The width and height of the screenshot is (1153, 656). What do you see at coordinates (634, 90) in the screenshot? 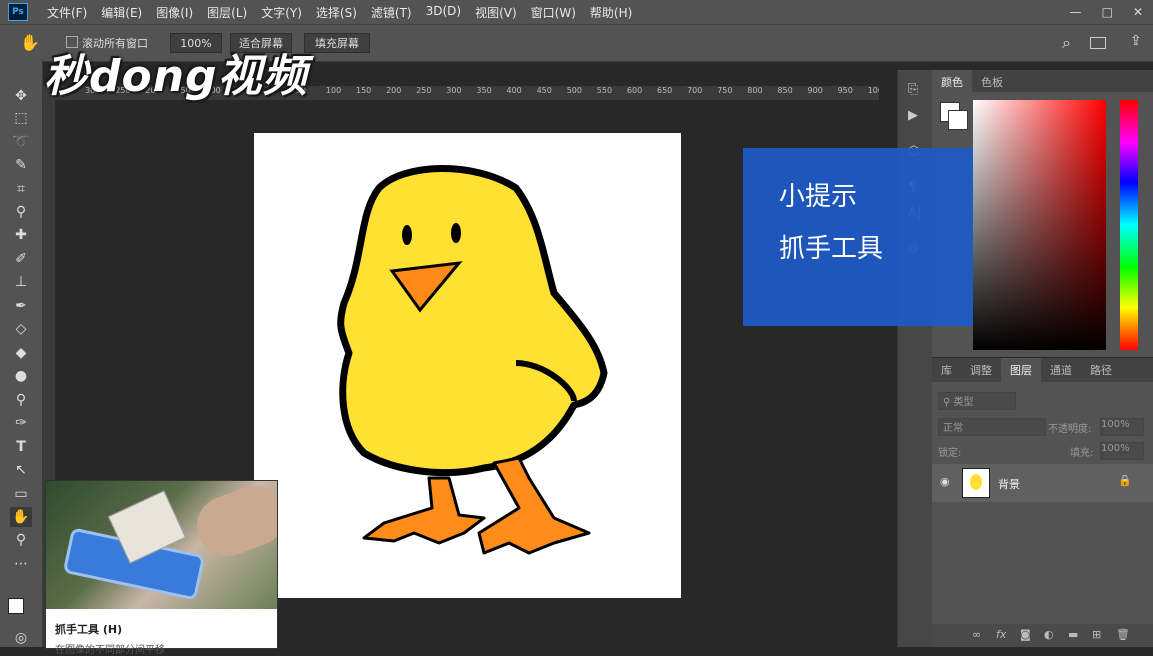
I see `ruler-tick-label: 600` at bounding box center [634, 90].